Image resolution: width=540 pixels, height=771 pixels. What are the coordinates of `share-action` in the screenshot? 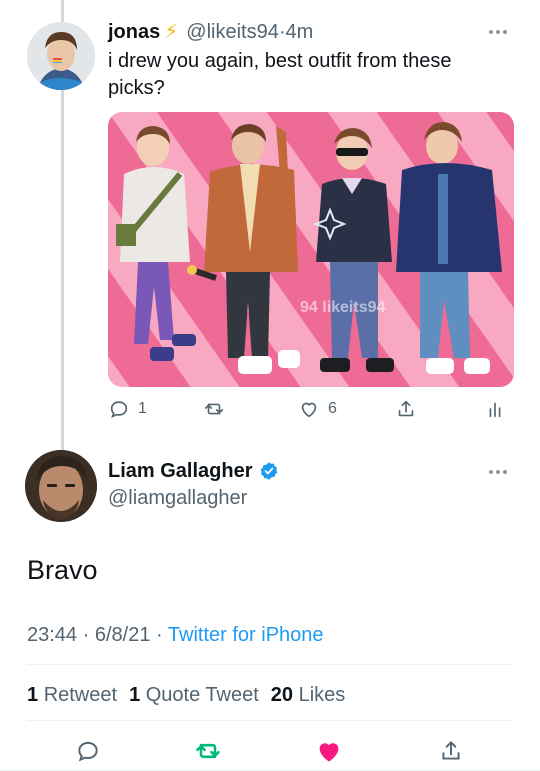 It's located at (406, 409).